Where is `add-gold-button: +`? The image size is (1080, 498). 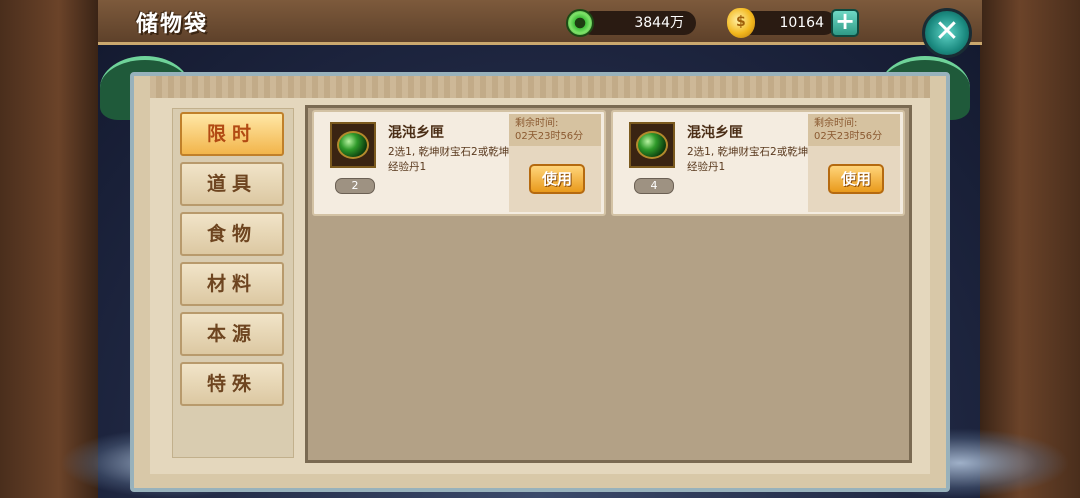 add-gold-button: + is located at coordinates (845, 23).